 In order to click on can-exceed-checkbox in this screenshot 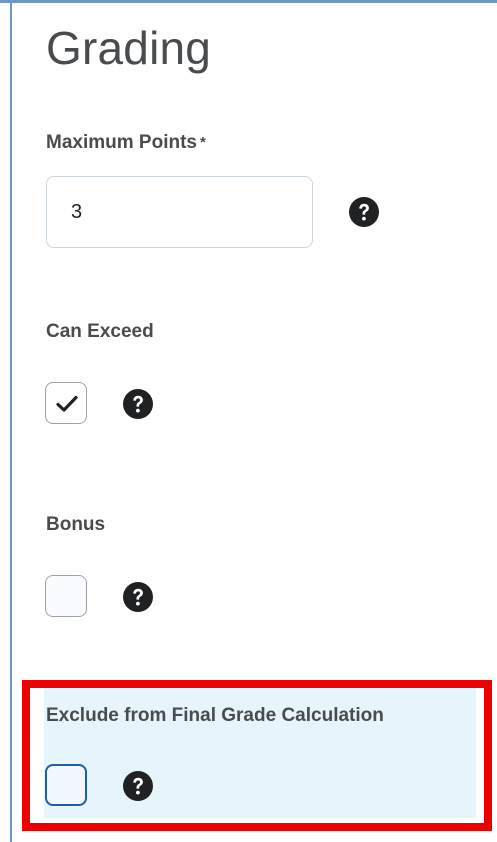, I will do `click(66, 403)`.